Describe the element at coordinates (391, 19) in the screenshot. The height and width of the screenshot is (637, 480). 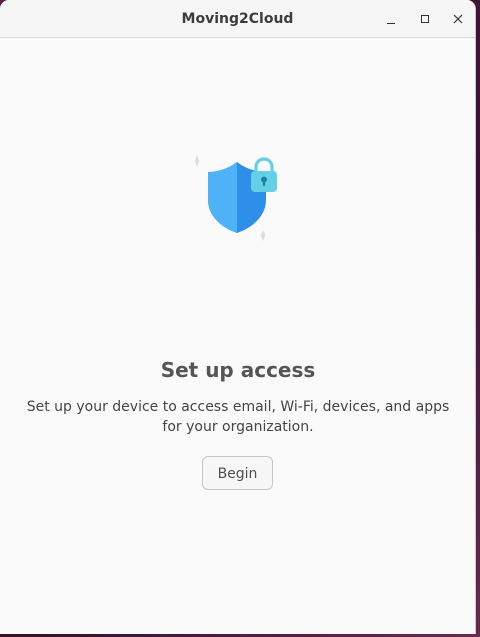
I see `minimize-button` at that location.